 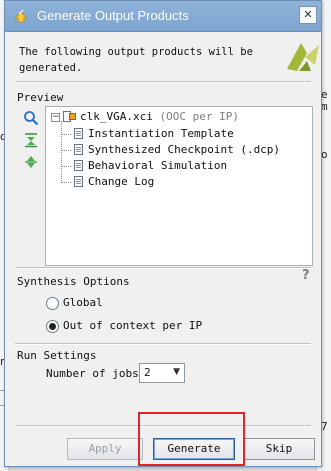 What do you see at coordinates (199, 116) in the screenshot?
I see `tree-root-note: (OOC per IP)` at bounding box center [199, 116].